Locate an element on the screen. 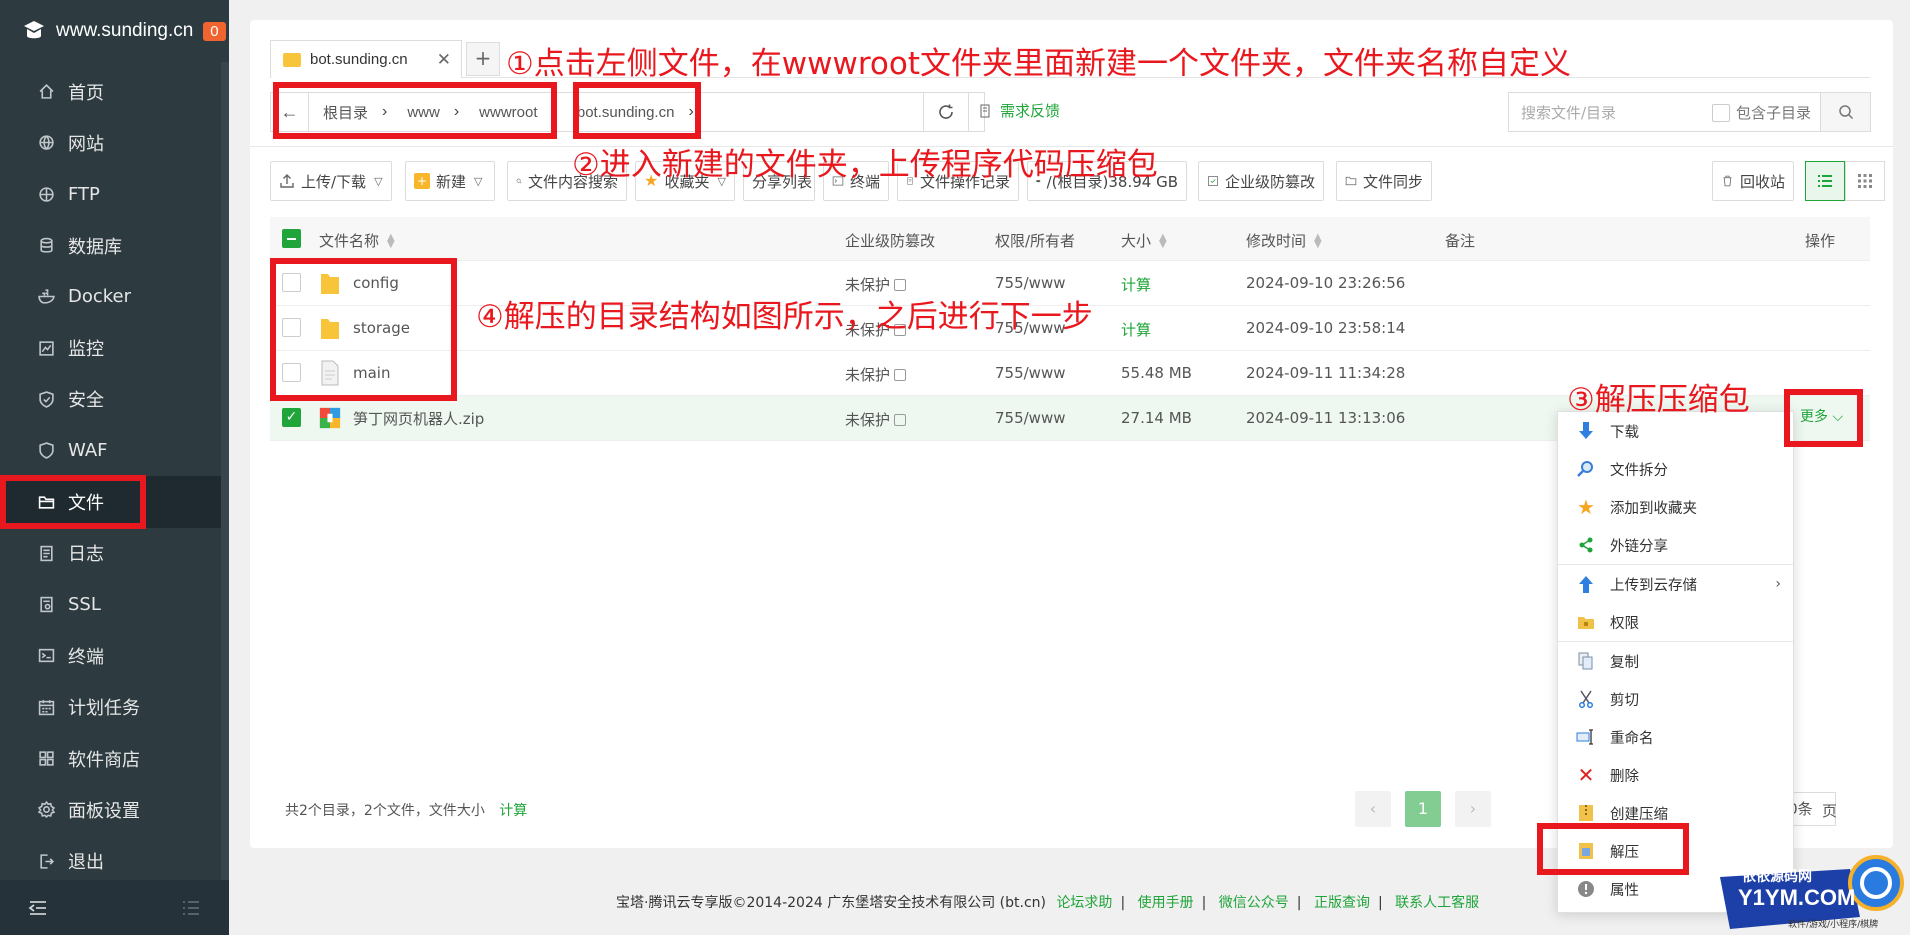 Image resolution: width=1910 pixels, height=935 pixels. chevron-right-icon: › is located at coordinates (1778, 584).